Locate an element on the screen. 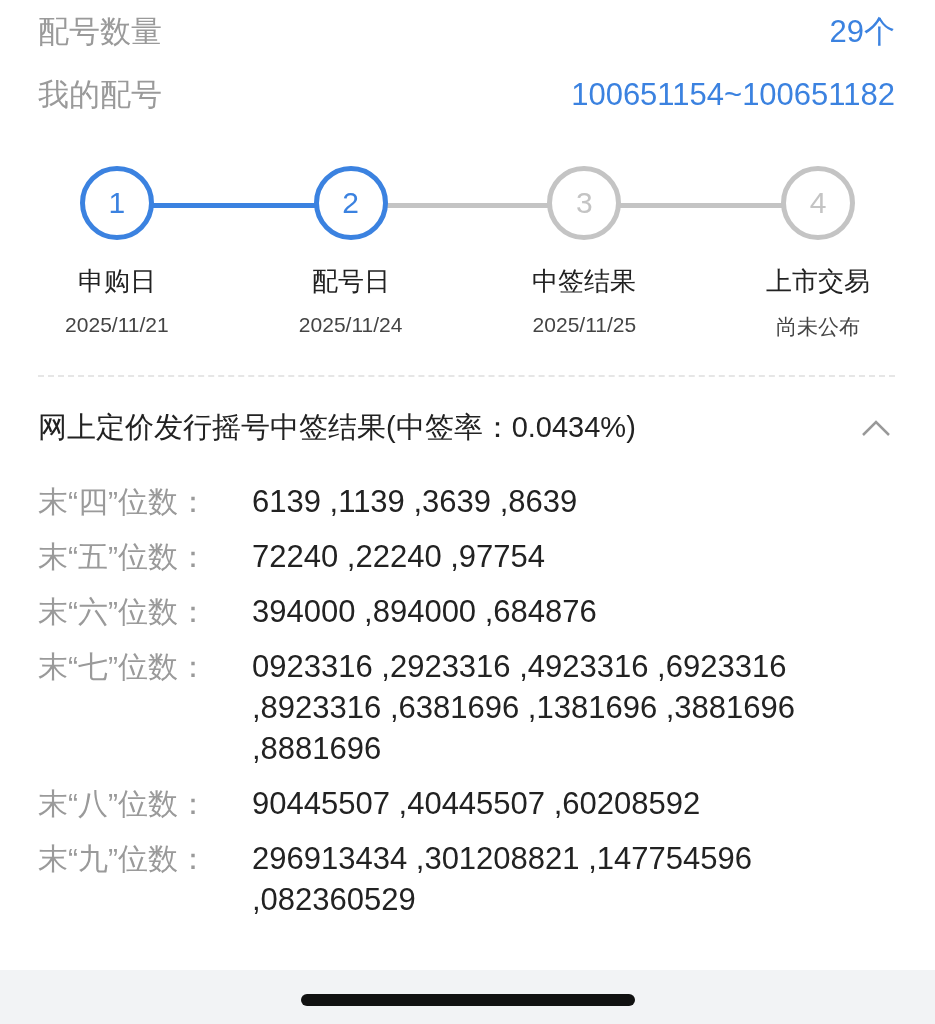 Image resolution: width=935 pixels, height=1024 pixels. step-date: 尚未公布 is located at coordinates (818, 327).